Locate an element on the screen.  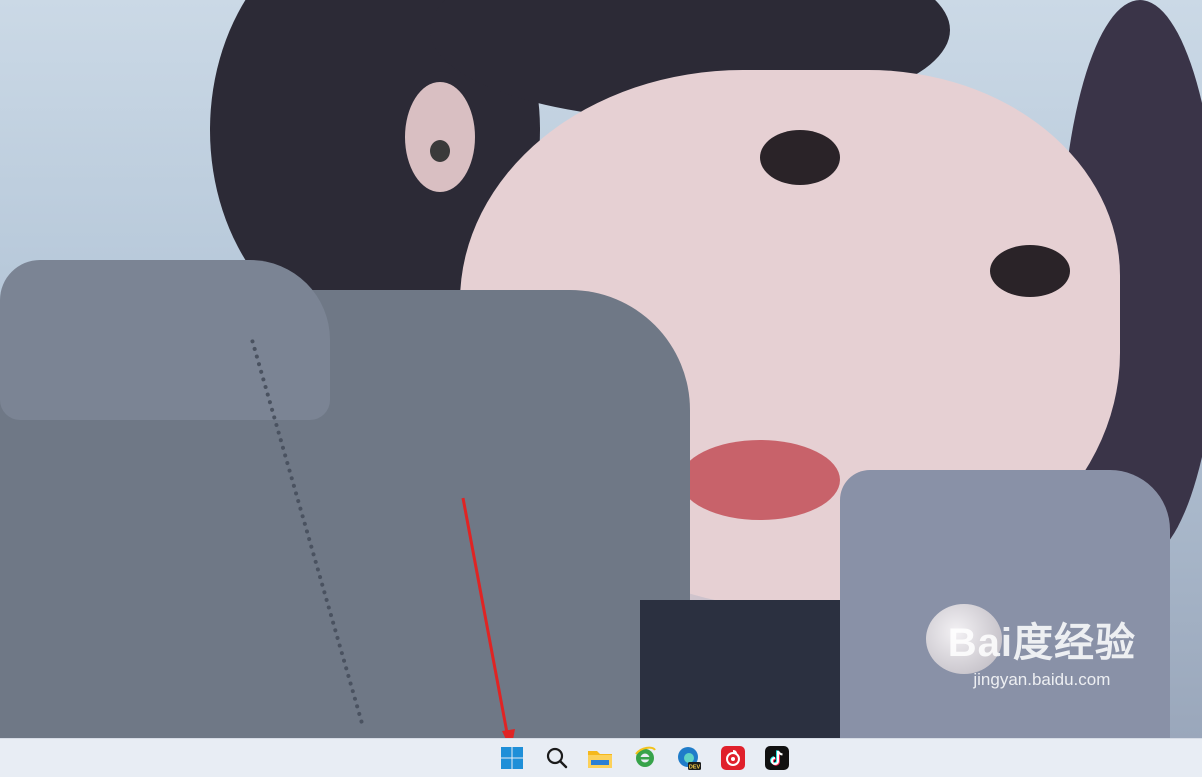
file-explorer-icon is located at coordinates (600, 758).